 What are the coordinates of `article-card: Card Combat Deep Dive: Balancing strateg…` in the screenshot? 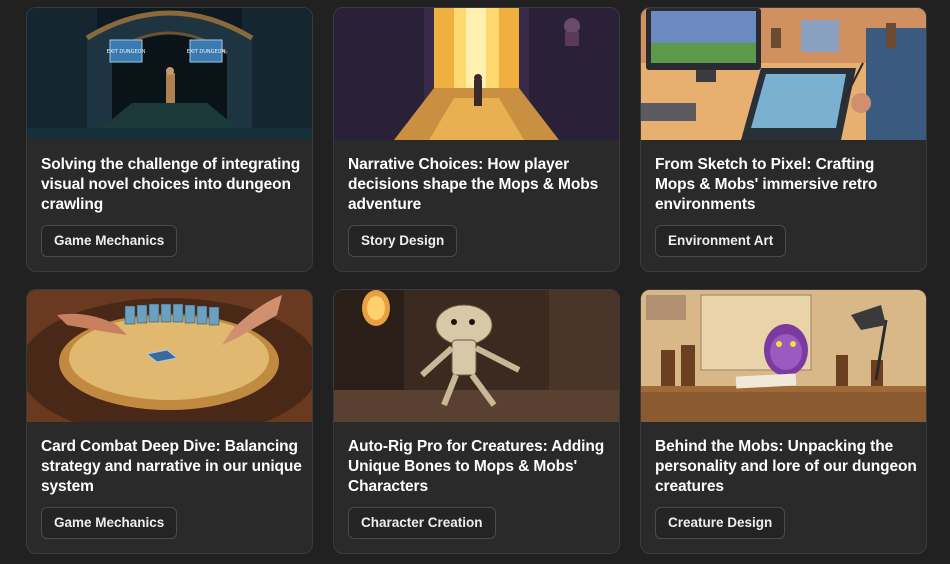 It's located at (169, 421).